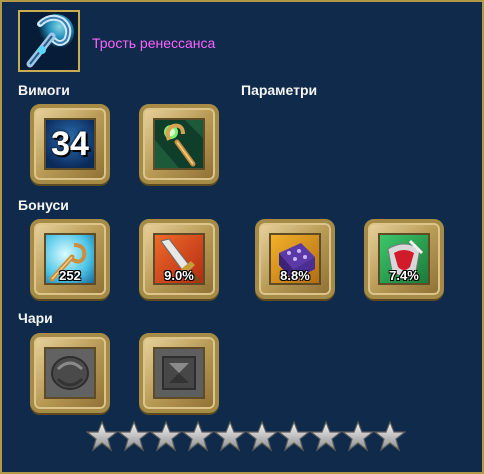 The image size is (484, 474). I want to click on bonuses-label: Бонуси, so click(43, 205).